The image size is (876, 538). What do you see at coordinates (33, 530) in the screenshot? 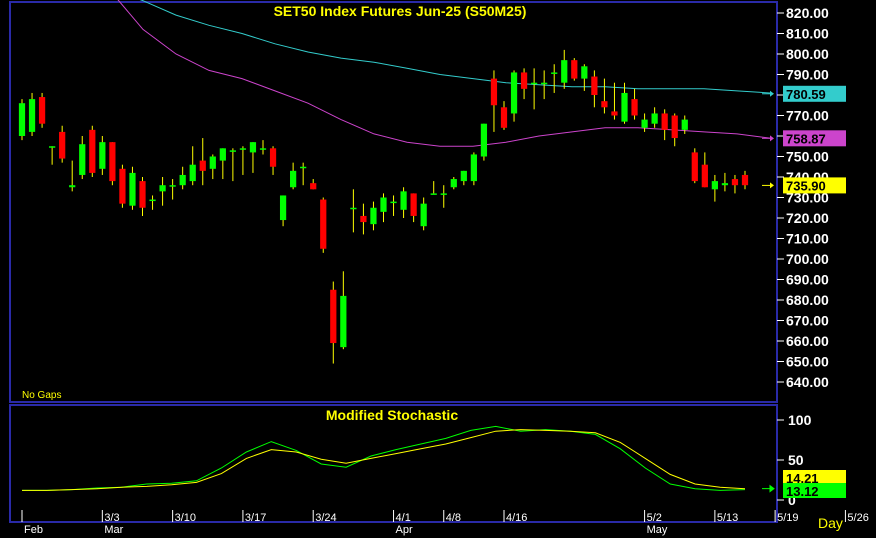
I see `x-tick-month: Feb` at bounding box center [33, 530].